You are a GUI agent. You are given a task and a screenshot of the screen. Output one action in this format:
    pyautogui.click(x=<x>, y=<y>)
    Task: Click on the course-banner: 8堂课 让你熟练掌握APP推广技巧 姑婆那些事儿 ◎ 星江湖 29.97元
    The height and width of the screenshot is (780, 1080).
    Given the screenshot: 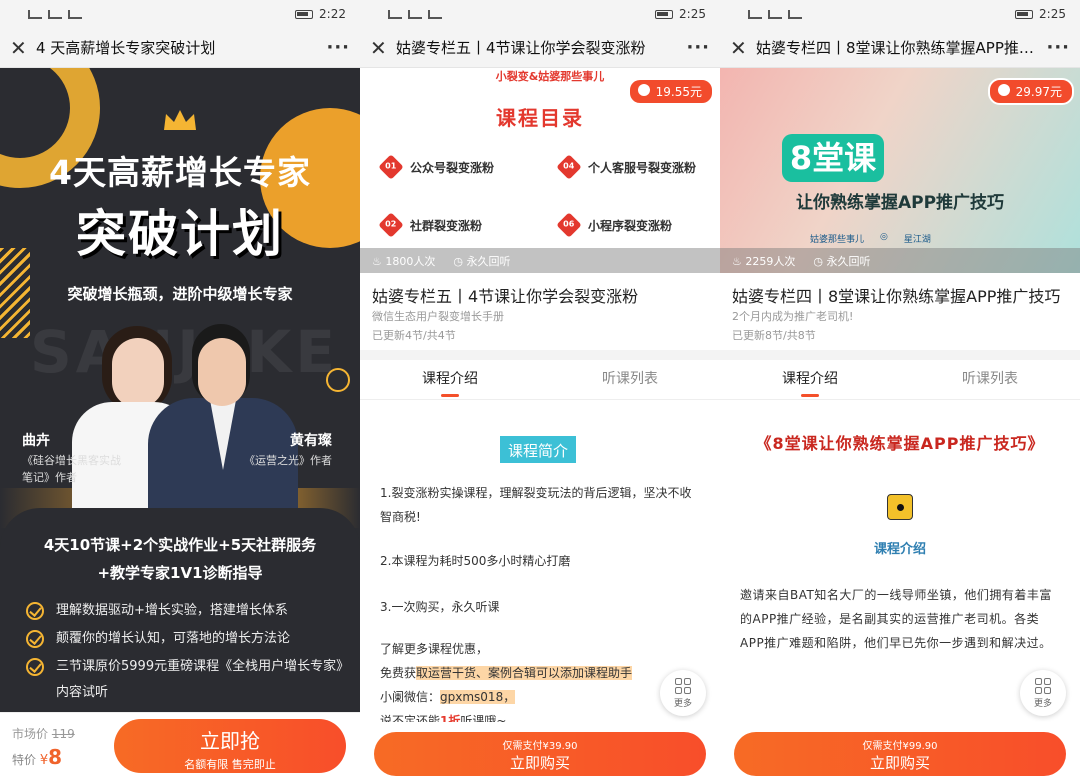 What is the action you would take?
    pyautogui.click(x=900, y=170)
    